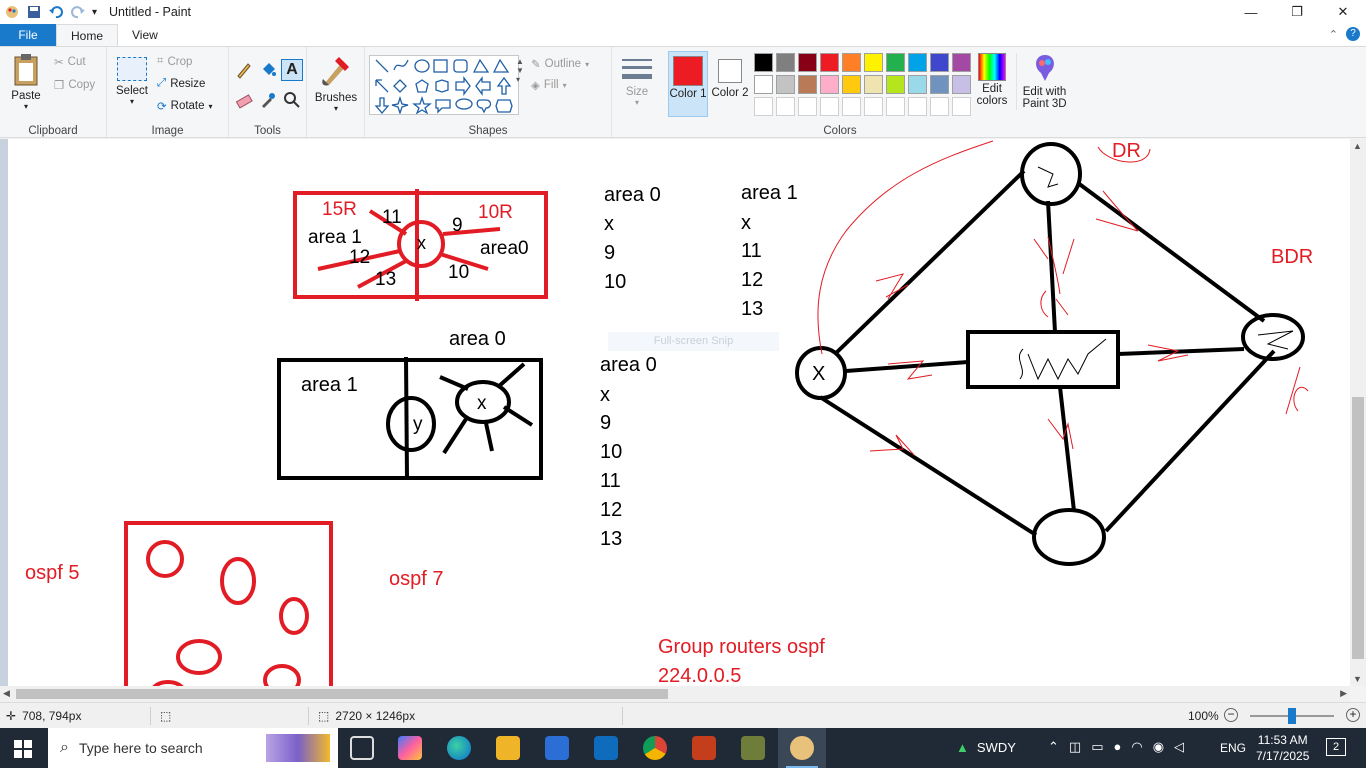 Image resolution: width=1366 pixels, height=768 pixels. What do you see at coordinates (637, 82) in the screenshot?
I see `size-button: Size ▾` at bounding box center [637, 82].